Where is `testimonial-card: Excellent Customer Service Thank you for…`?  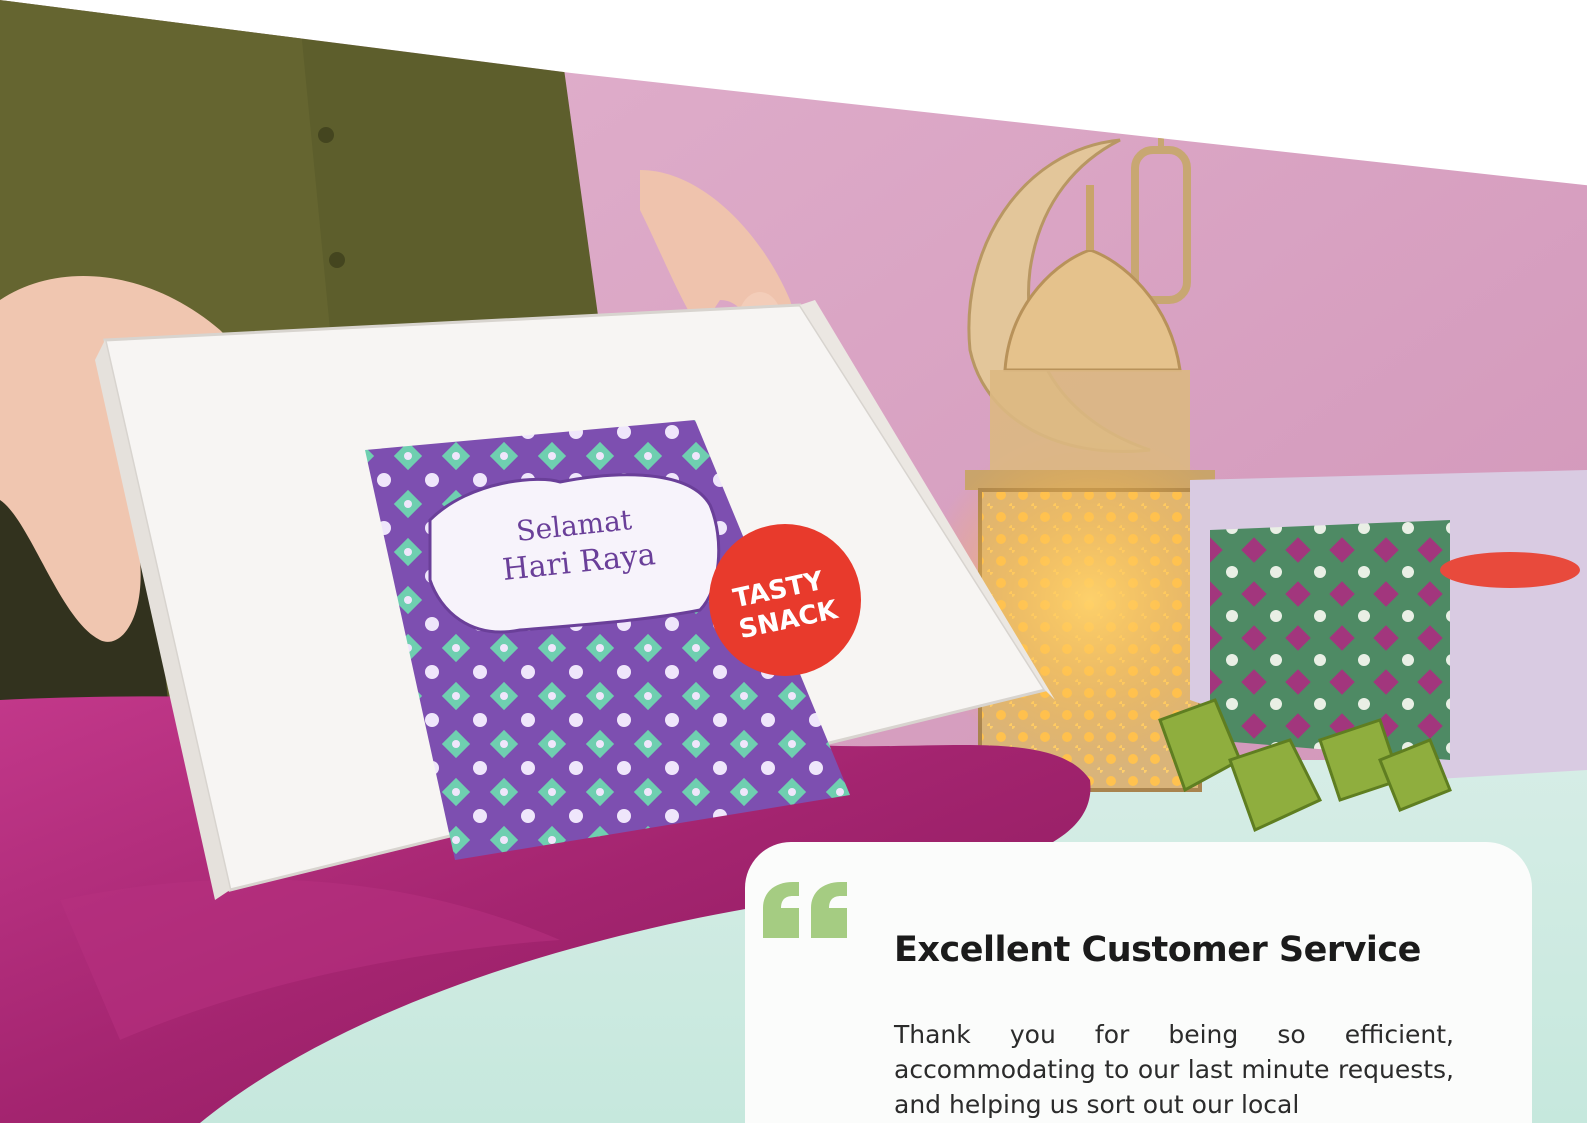 testimonial-card: Excellent Customer Service Thank you for… is located at coordinates (1138, 982).